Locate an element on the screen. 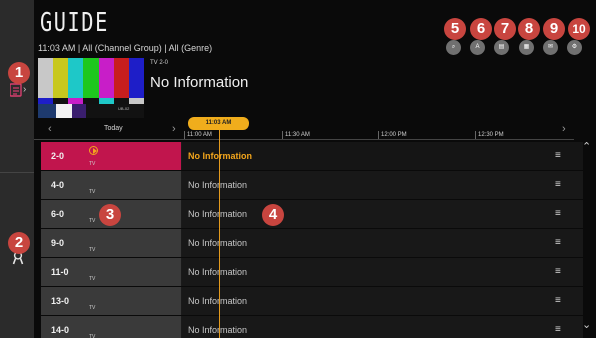  table-row: 4-0 TV No Information ≡ is located at coordinates (312, 185).